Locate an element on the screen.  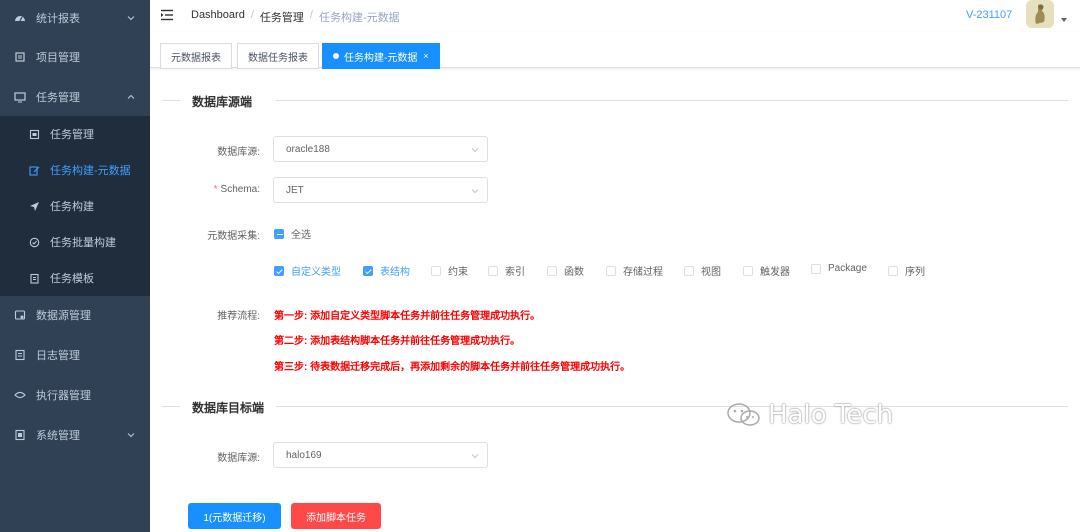
breadcrumb-tasks: 任务管理 is located at coordinates (282, 17).